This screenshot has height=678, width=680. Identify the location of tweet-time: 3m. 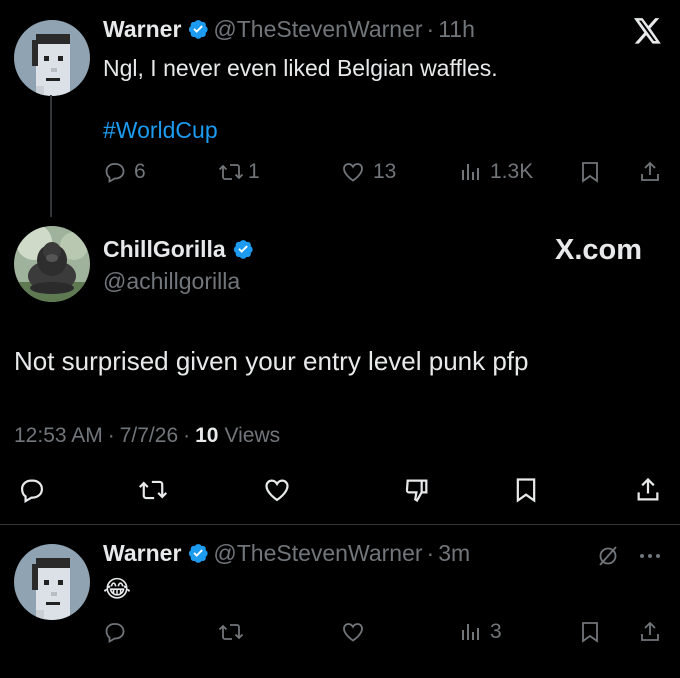
(454, 553).